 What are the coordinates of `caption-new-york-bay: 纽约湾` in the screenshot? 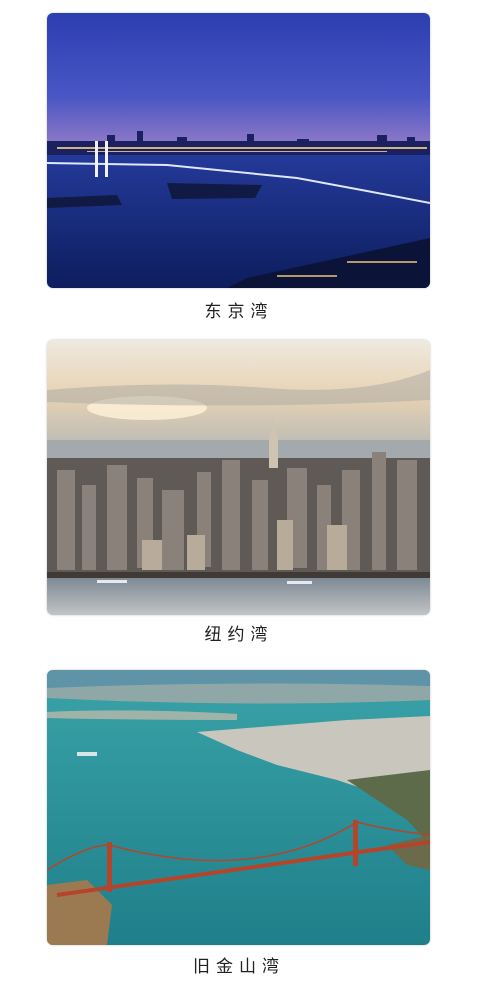 It's located at (239, 635).